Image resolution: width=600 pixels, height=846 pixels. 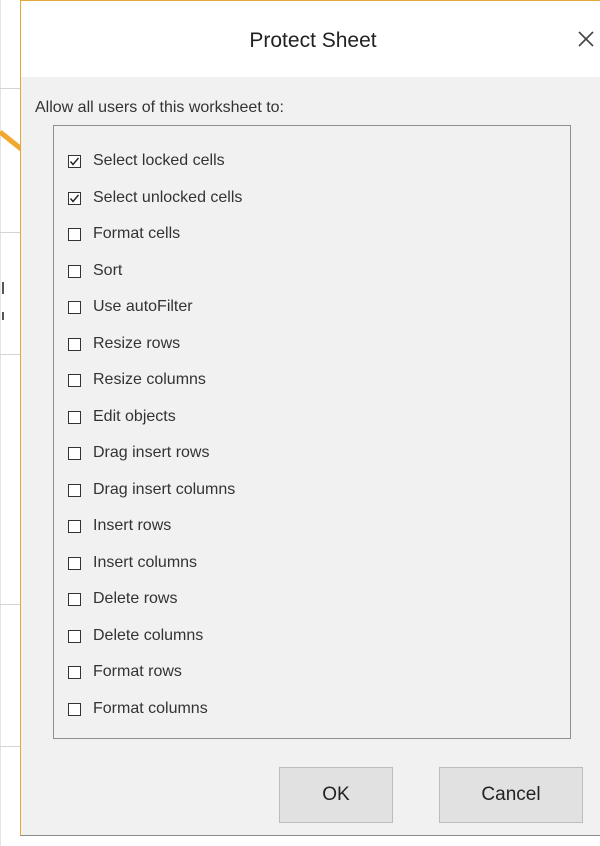 I want to click on permission-option: Select locked cells, so click(x=146, y=161).